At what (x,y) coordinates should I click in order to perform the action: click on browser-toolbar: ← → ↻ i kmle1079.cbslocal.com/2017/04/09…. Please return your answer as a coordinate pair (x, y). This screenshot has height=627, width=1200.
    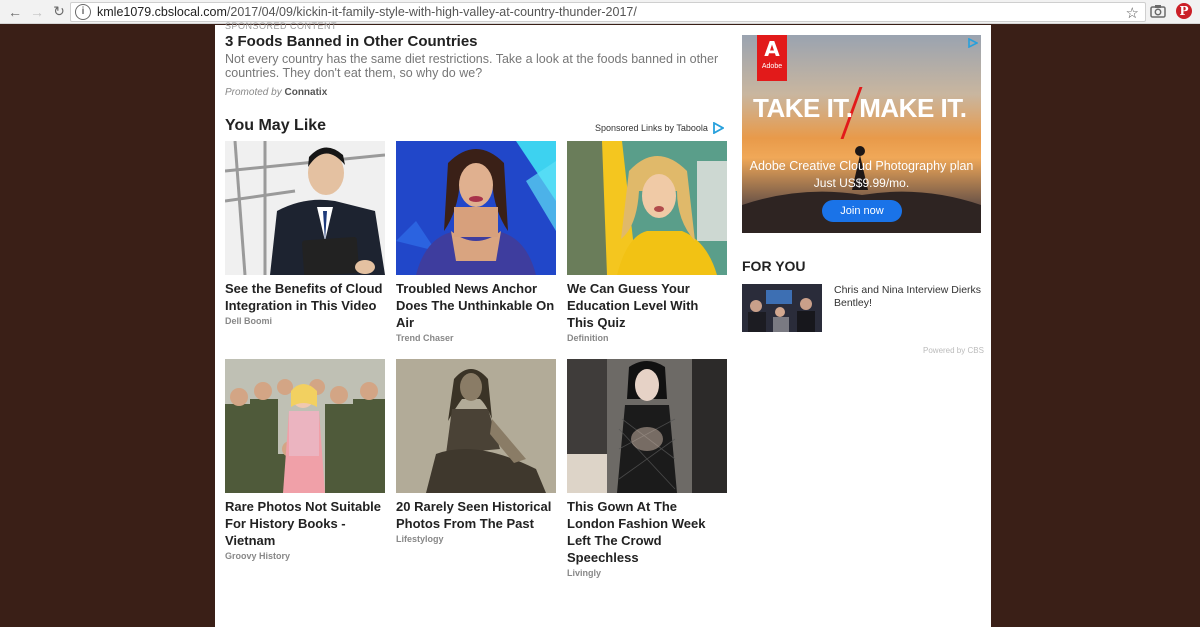
    Looking at the image, I should click on (600, 12).